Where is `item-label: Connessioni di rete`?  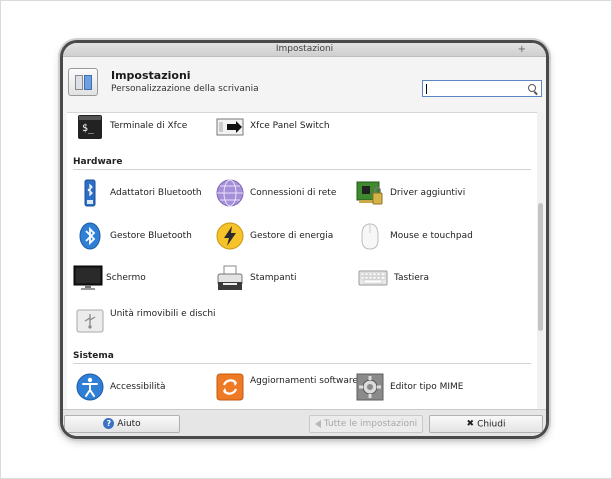
item-label: Connessioni di rete is located at coordinates (293, 193).